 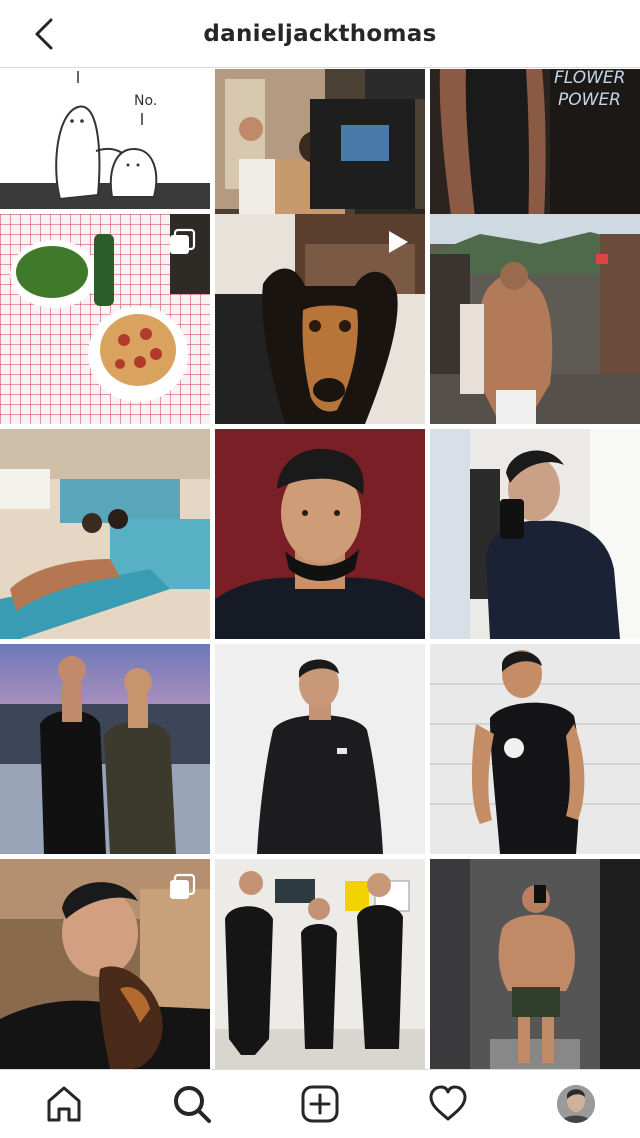 I want to click on tab-activity, so click(x=448, y=1104).